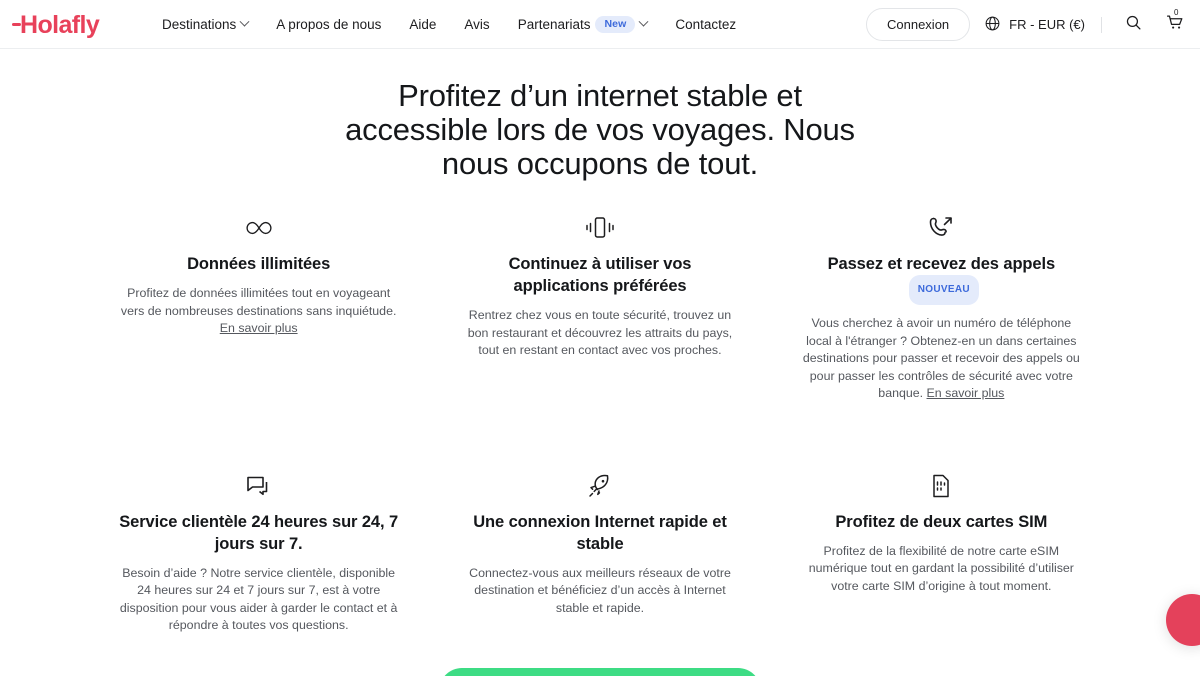 The image size is (1200, 676). Describe the element at coordinates (941, 486) in the screenshot. I see `sim-card-icon` at that location.